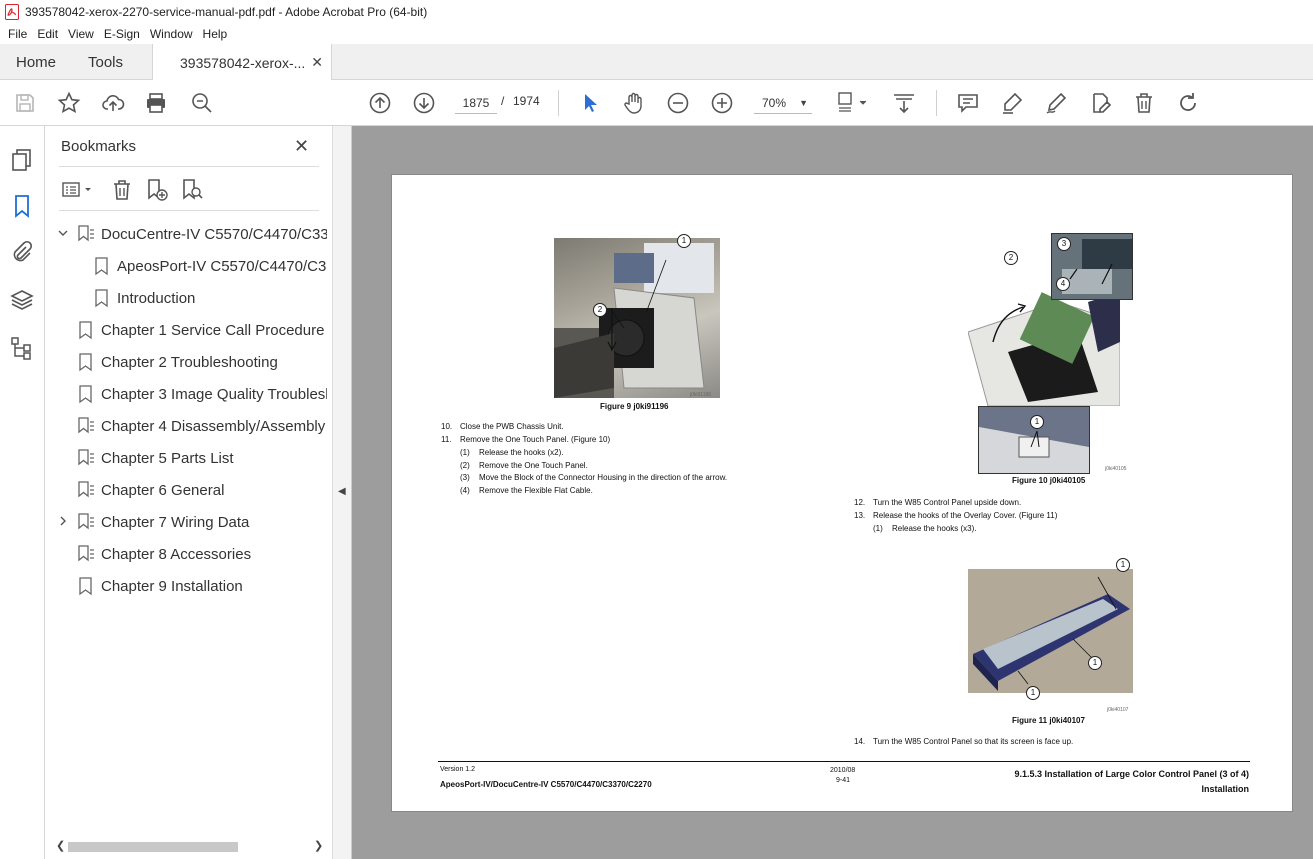 This screenshot has height=859, width=1313. What do you see at coordinates (156, 103) in the screenshot?
I see `print-icon` at bounding box center [156, 103].